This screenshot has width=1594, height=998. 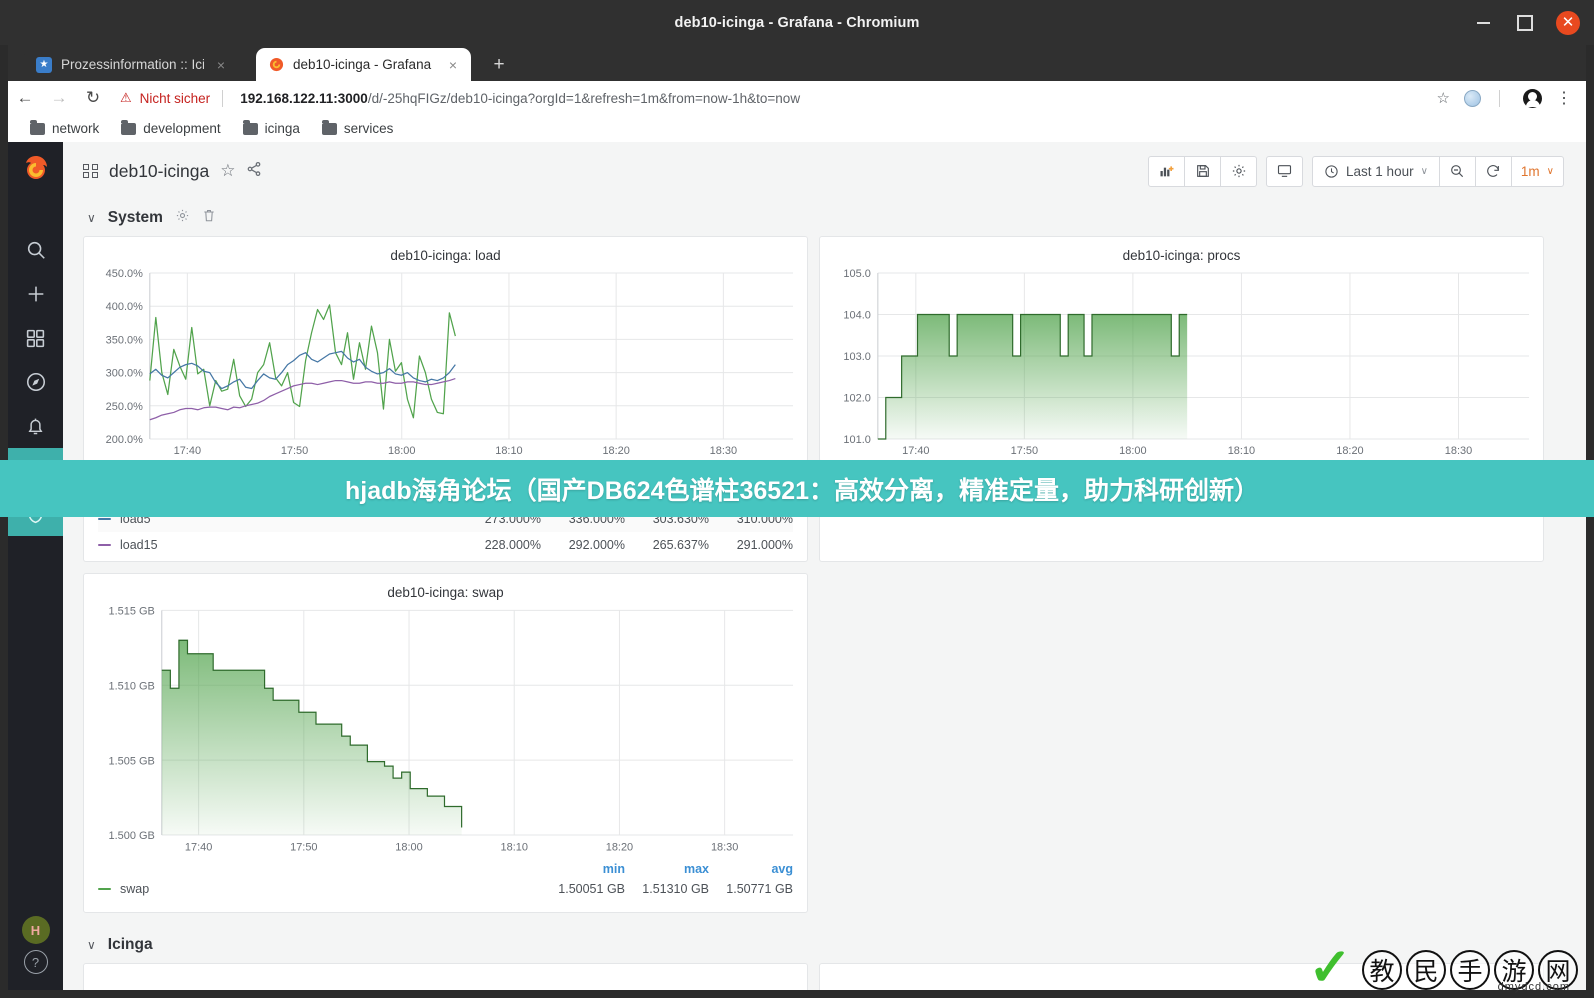 I want to click on row-delete-icon, so click(x=209, y=218).